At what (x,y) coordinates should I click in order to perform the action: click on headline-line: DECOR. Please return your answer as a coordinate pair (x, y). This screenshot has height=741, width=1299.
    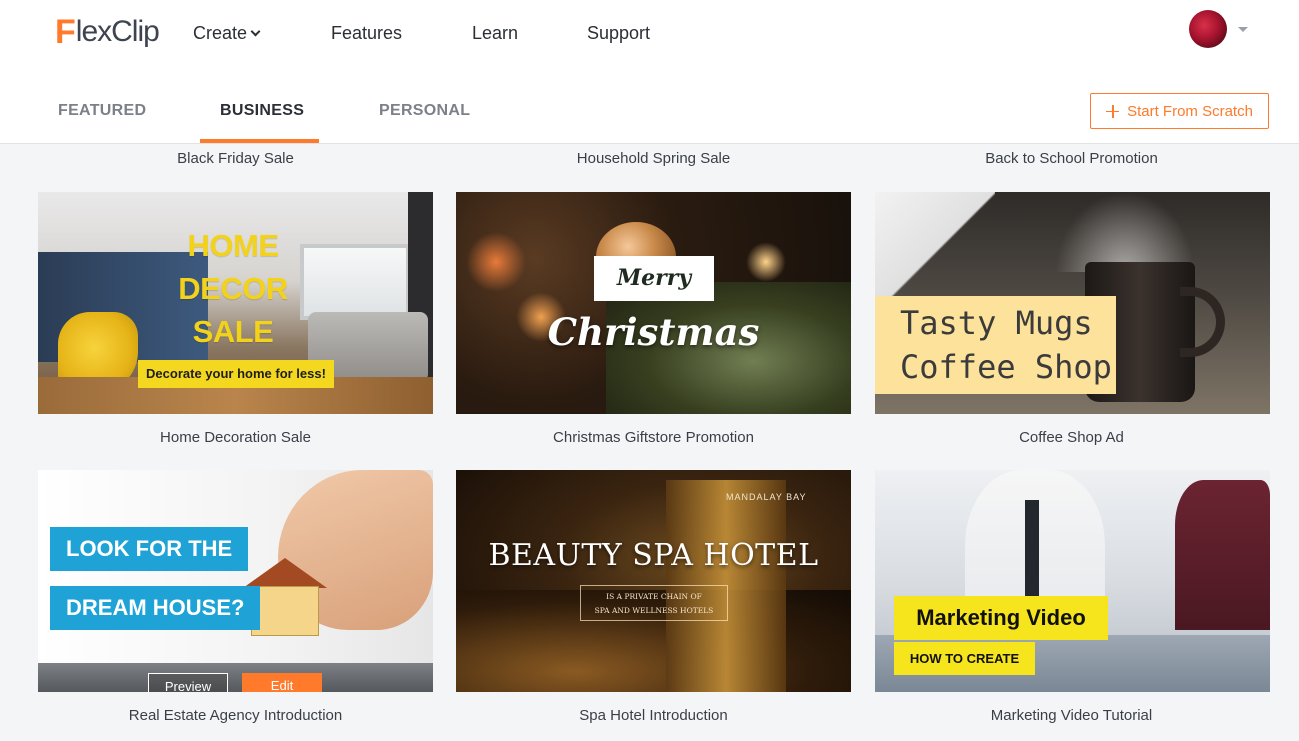
    Looking at the image, I should click on (233, 288).